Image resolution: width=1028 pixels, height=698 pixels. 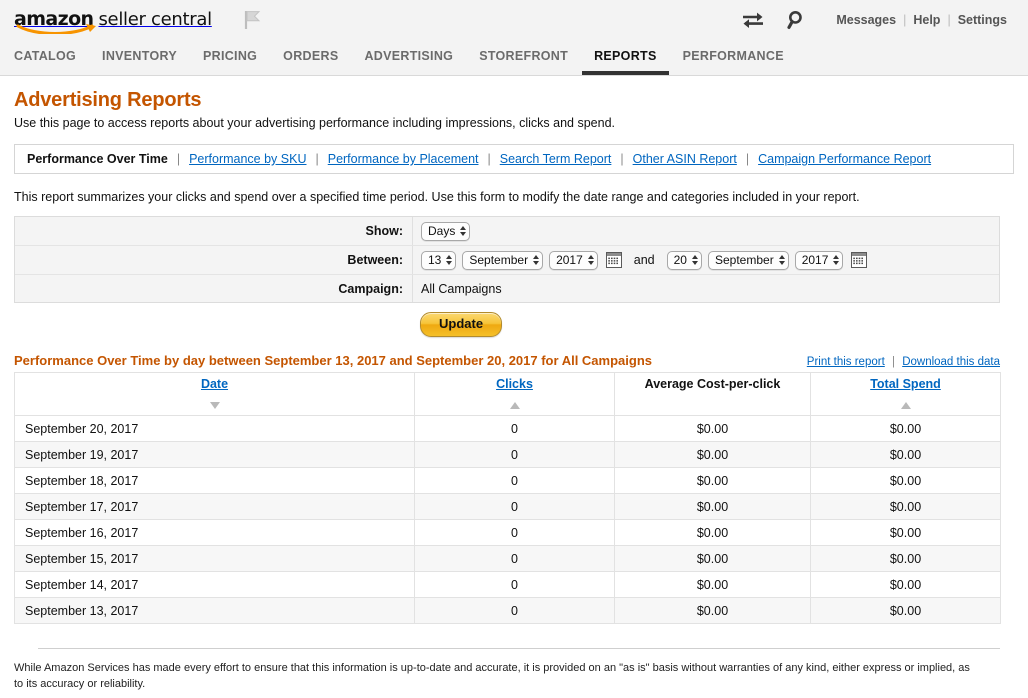 What do you see at coordinates (982, 20) in the screenshot?
I see `settings-link: Settings` at bounding box center [982, 20].